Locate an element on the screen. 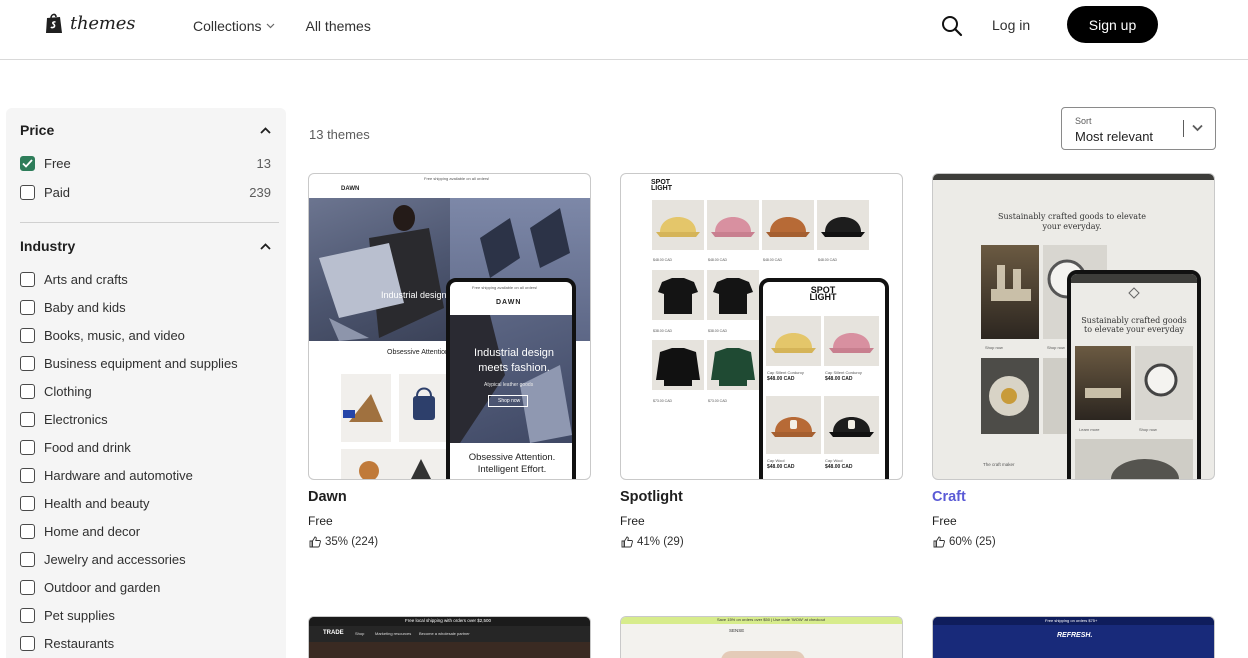 The width and height of the screenshot is (1248, 658). theme-name: Craft is located at coordinates (949, 497).